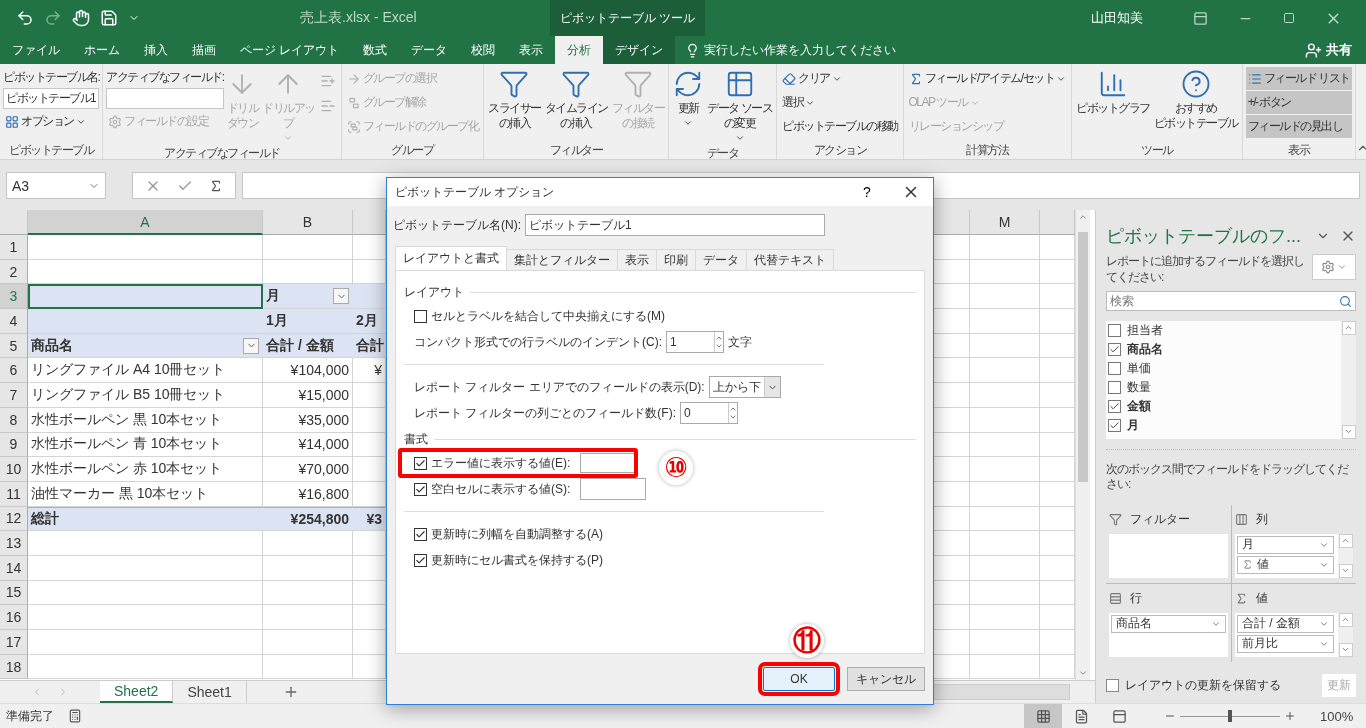  Describe the element at coordinates (1139, 406) in the screenshot. I see `field-label: 金額` at that location.